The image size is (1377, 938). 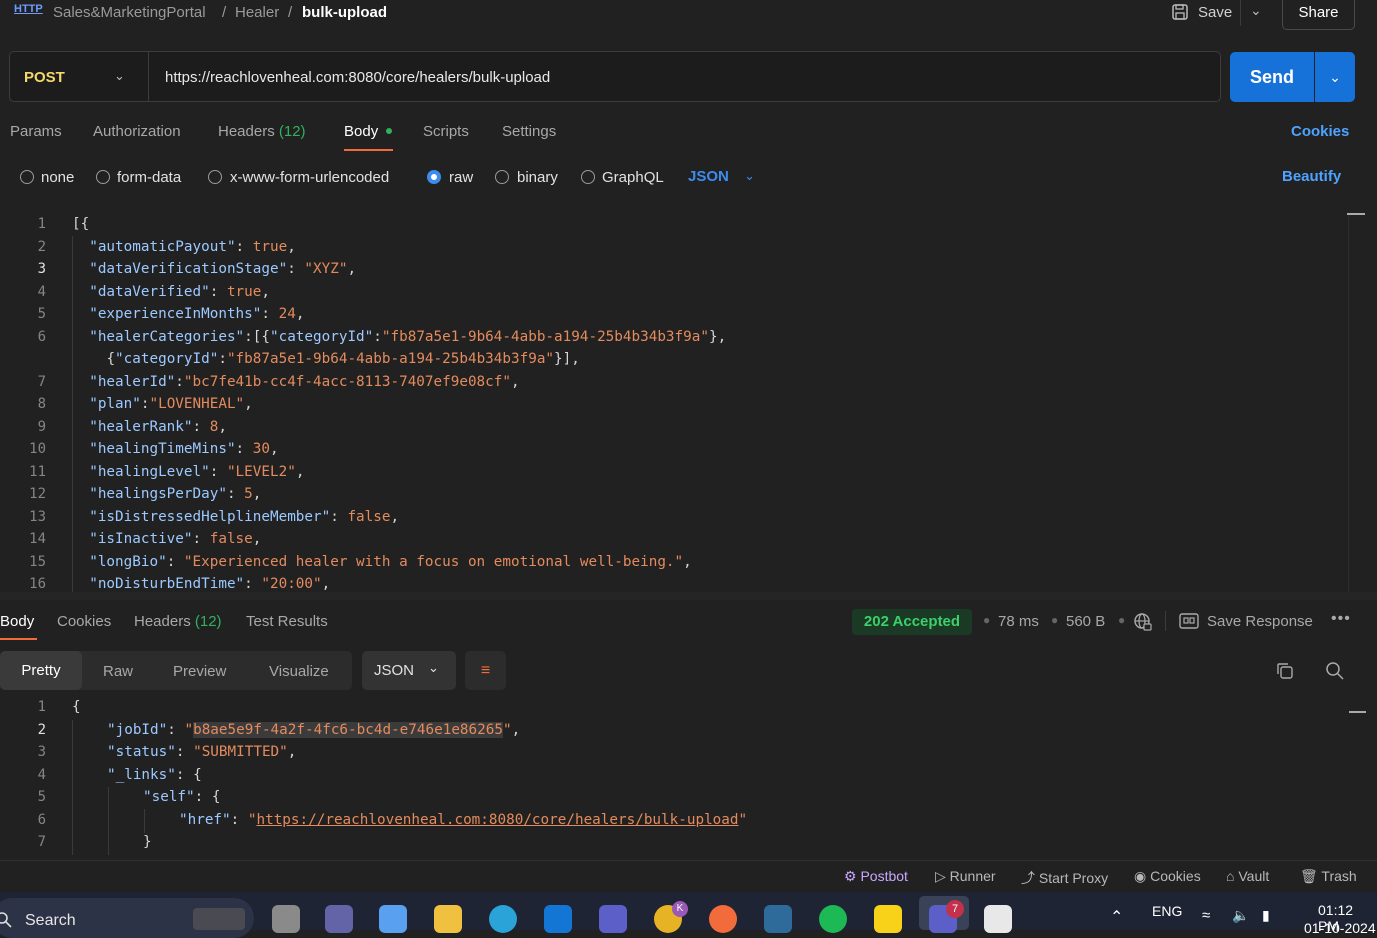 What do you see at coordinates (103, 177) in the screenshot?
I see `radio-form-data` at bounding box center [103, 177].